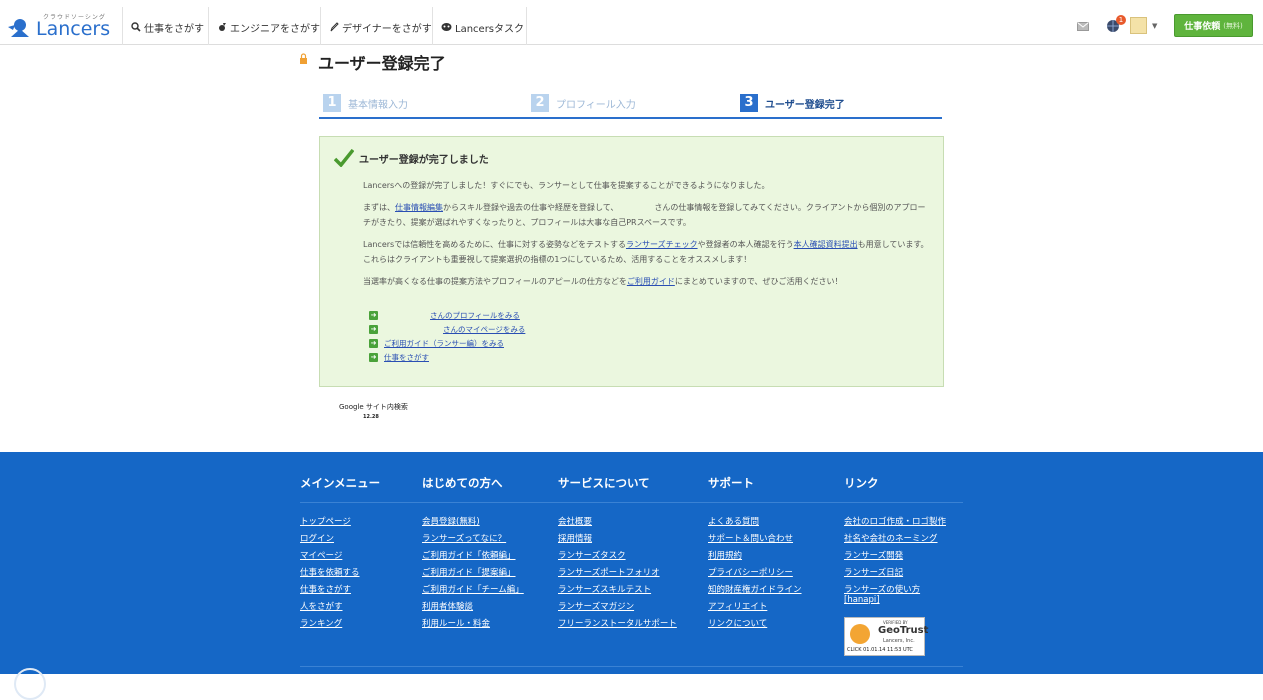 The width and height of the screenshot is (1263, 700). I want to click on footer-link: ランサーズってなに？, so click(464, 539).